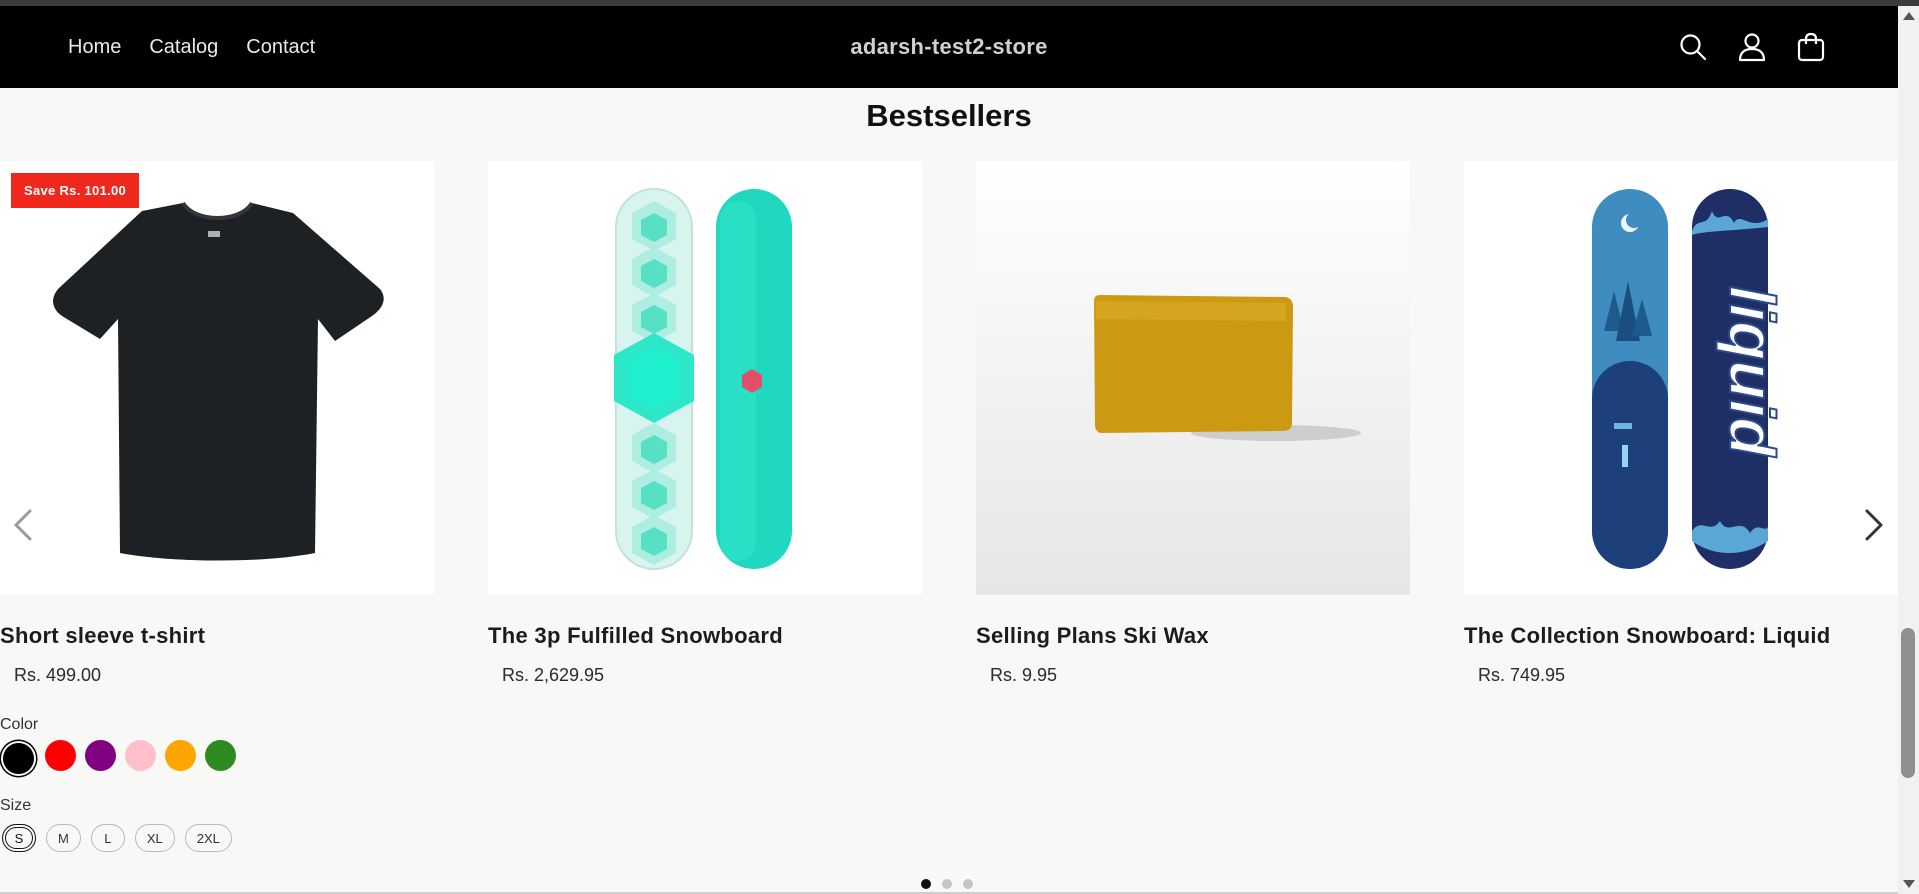 The height and width of the screenshot is (894, 1919). I want to click on product-title: Selling Plans Ski Wax, so click(1092, 636).